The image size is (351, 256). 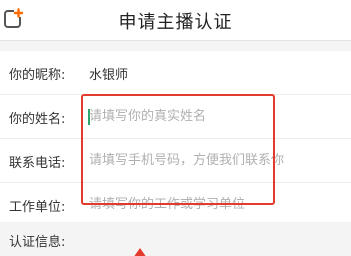 I want to click on certification-info-section: 认证信息:, so click(x=175, y=239).